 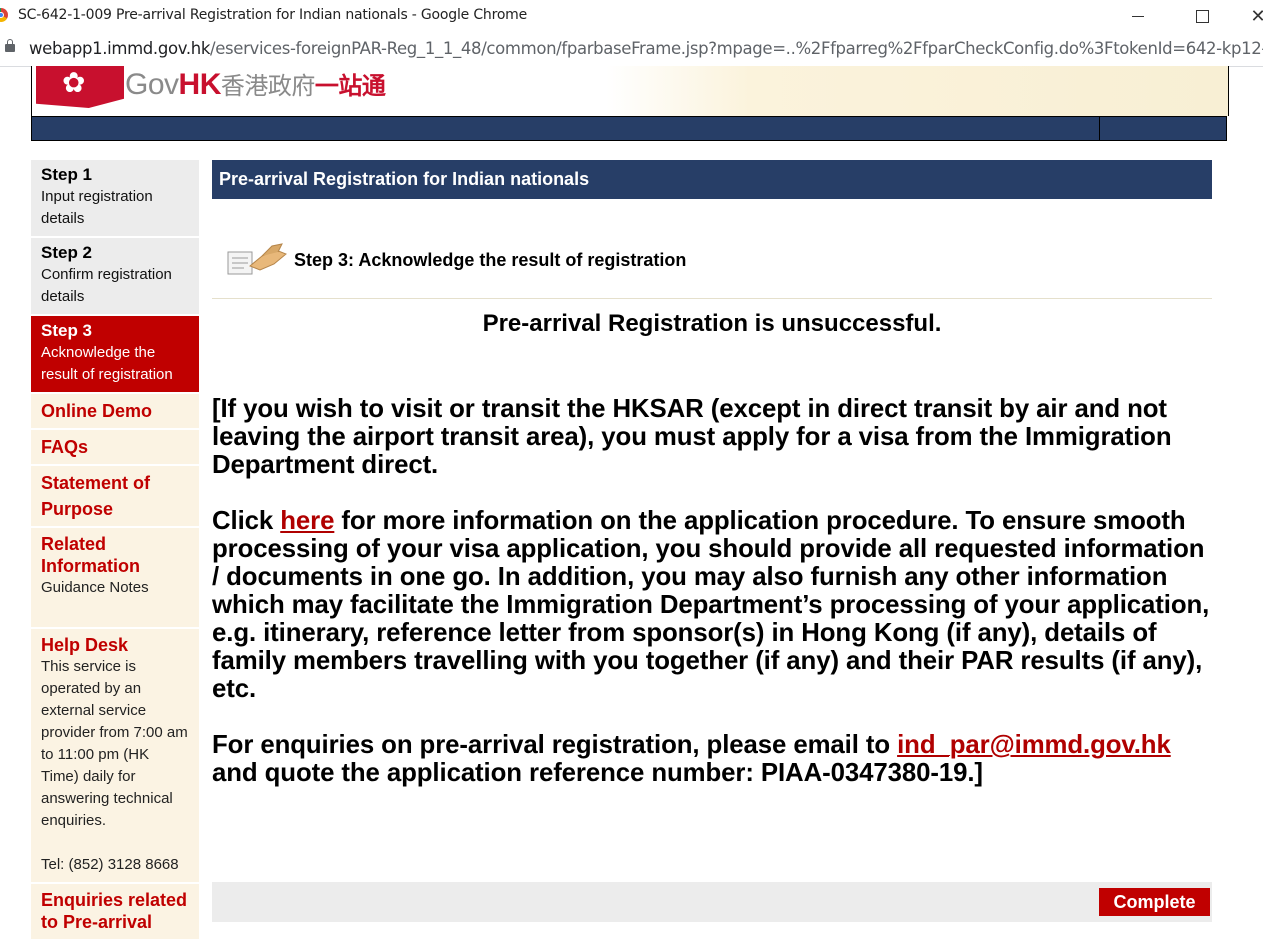 What do you see at coordinates (1202, 16) in the screenshot?
I see `maximize-button` at bounding box center [1202, 16].